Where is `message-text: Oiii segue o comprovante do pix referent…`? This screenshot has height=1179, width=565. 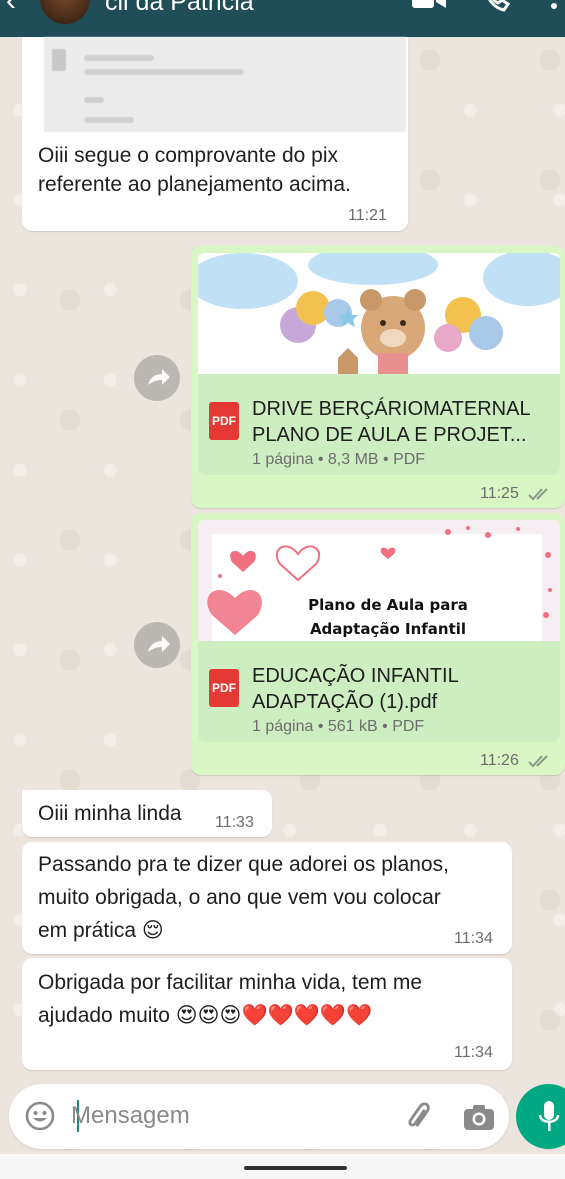 message-text: Oiii segue o comprovante do pix referent… is located at coordinates (194, 170).